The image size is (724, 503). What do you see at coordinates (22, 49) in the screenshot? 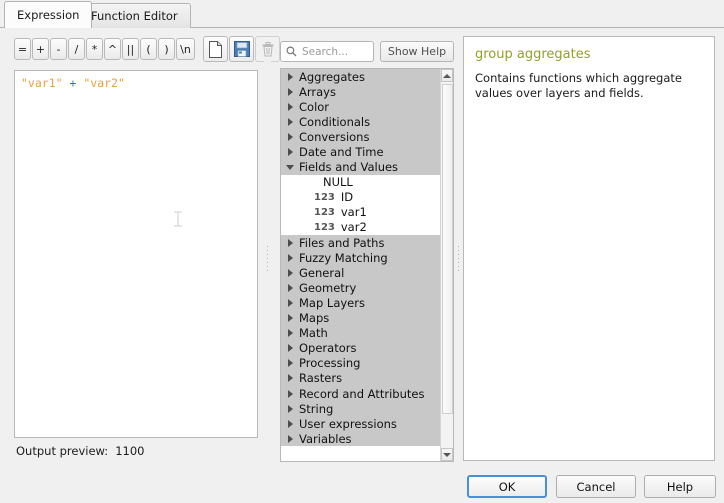
I see `op-button-equals: =` at bounding box center [22, 49].